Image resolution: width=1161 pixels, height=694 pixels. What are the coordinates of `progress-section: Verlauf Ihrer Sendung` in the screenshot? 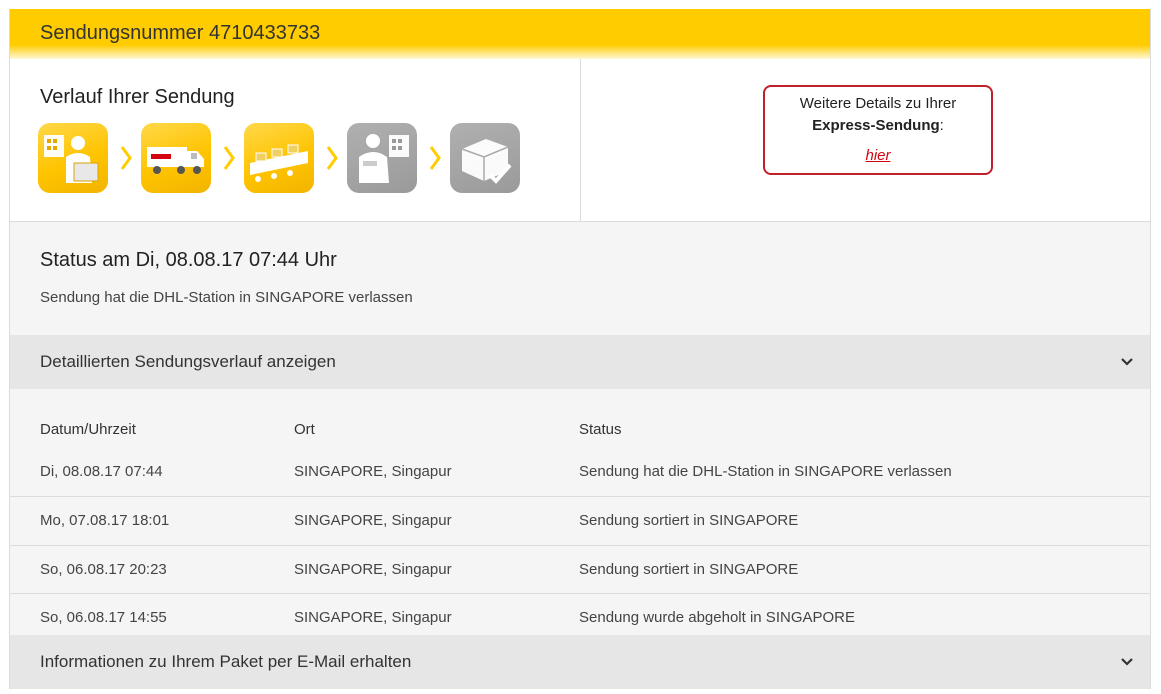 It's located at (295, 140).